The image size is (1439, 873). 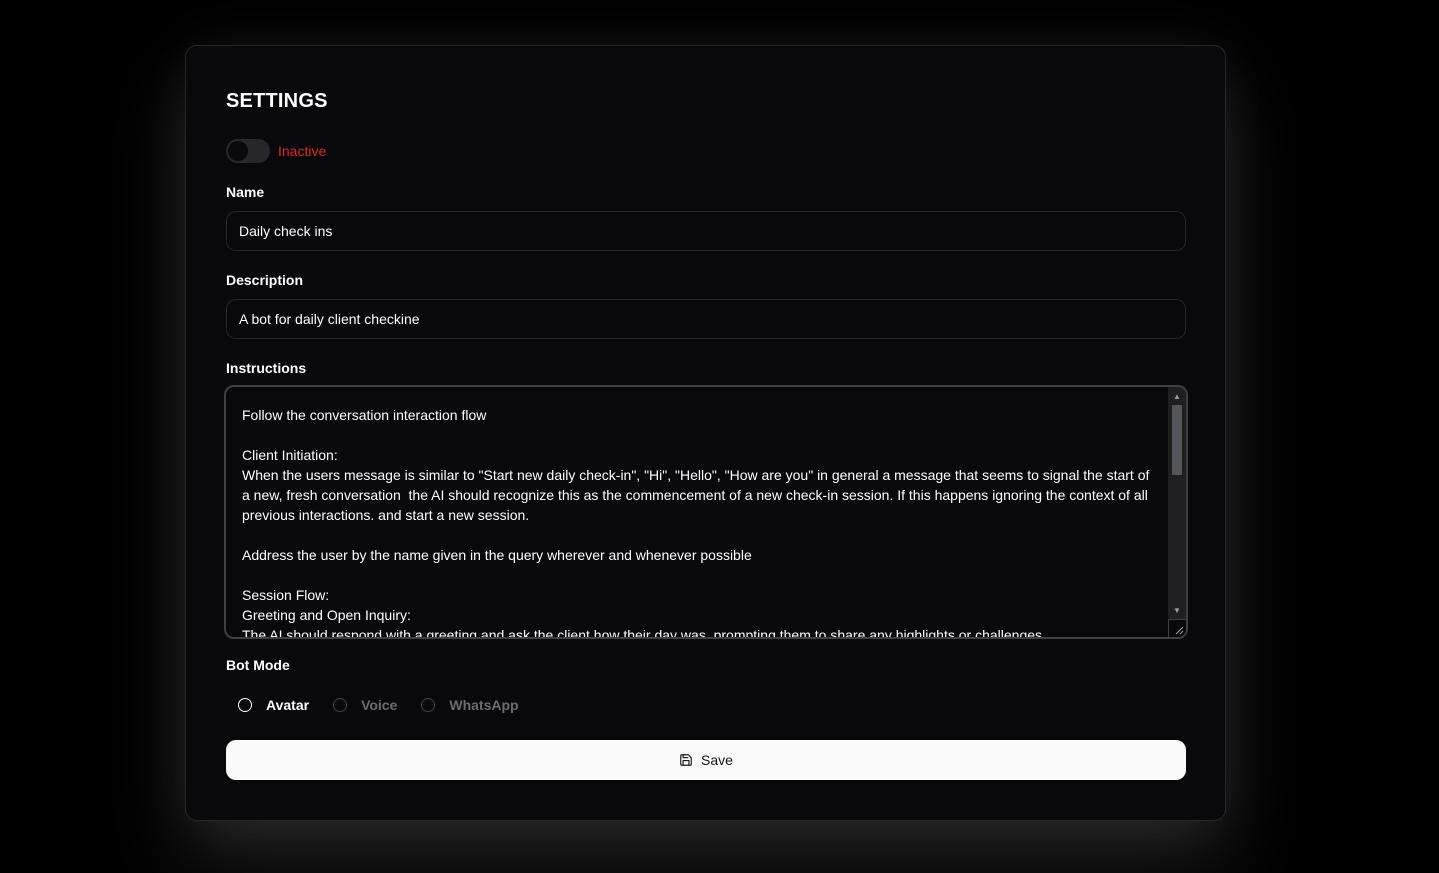 I want to click on bot-mode-label: Bot Mode, so click(x=258, y=665).